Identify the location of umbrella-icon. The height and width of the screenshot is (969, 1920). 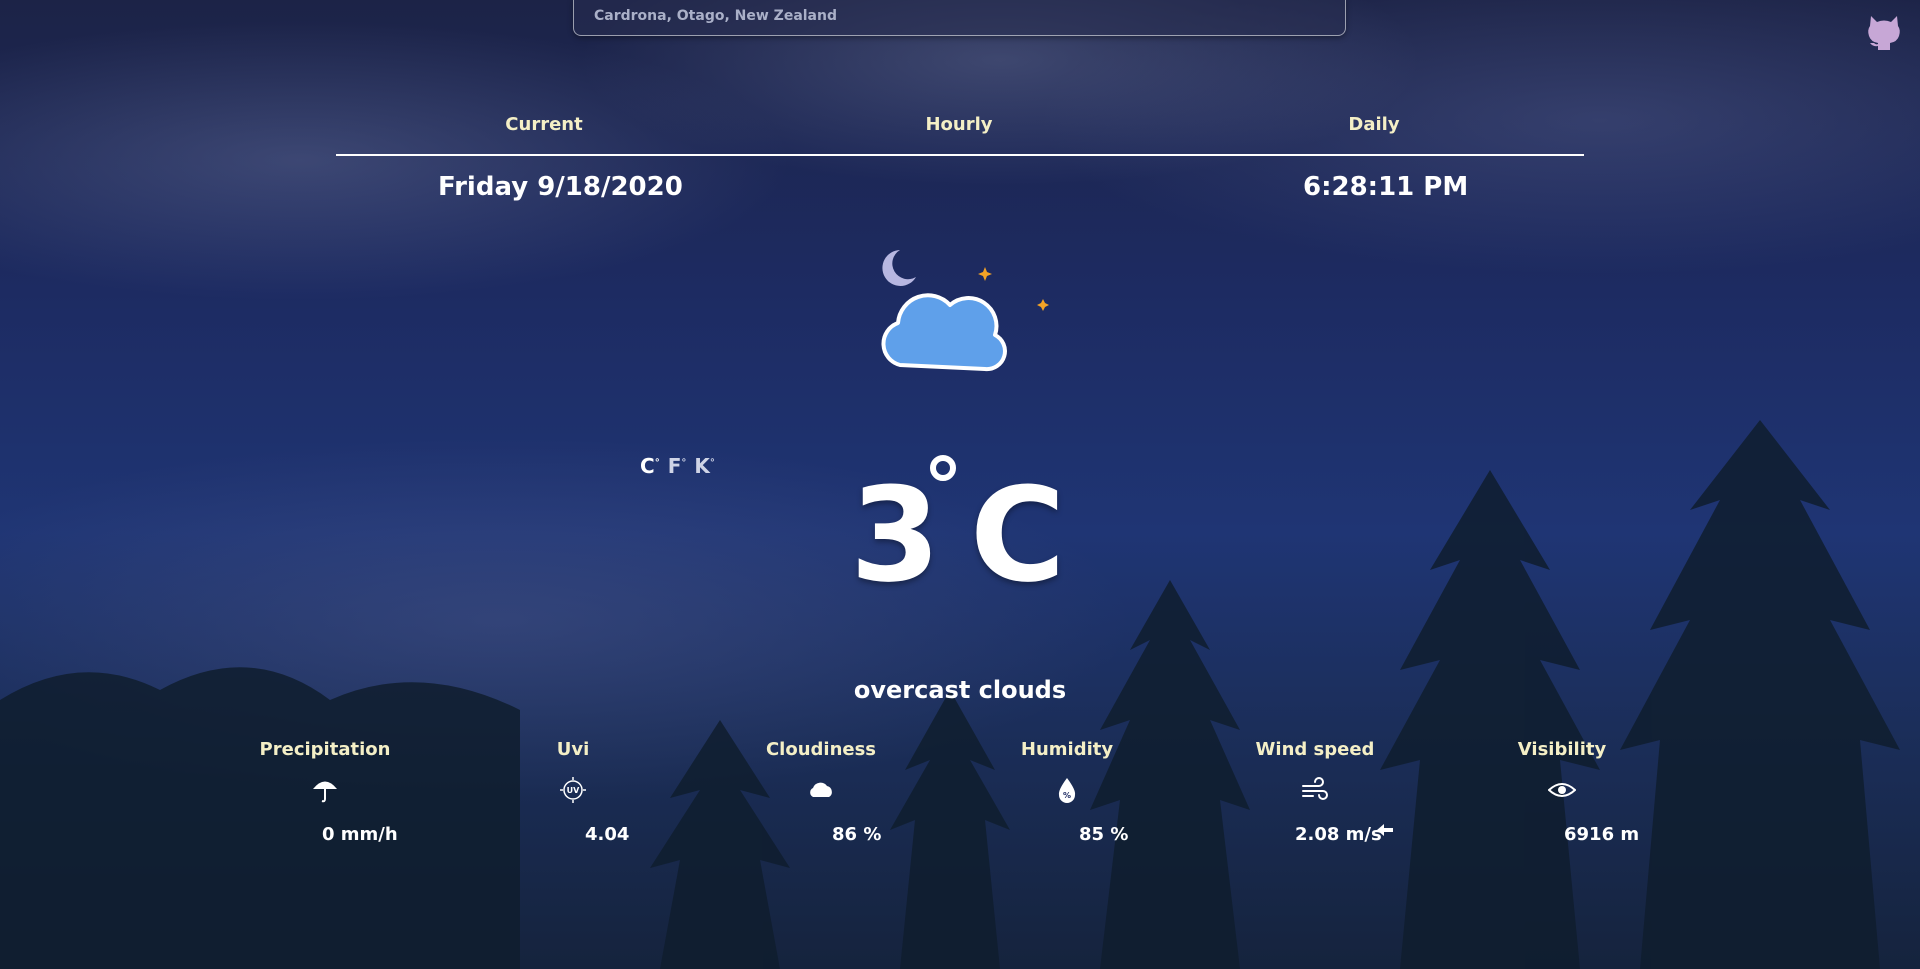
(325, 792).